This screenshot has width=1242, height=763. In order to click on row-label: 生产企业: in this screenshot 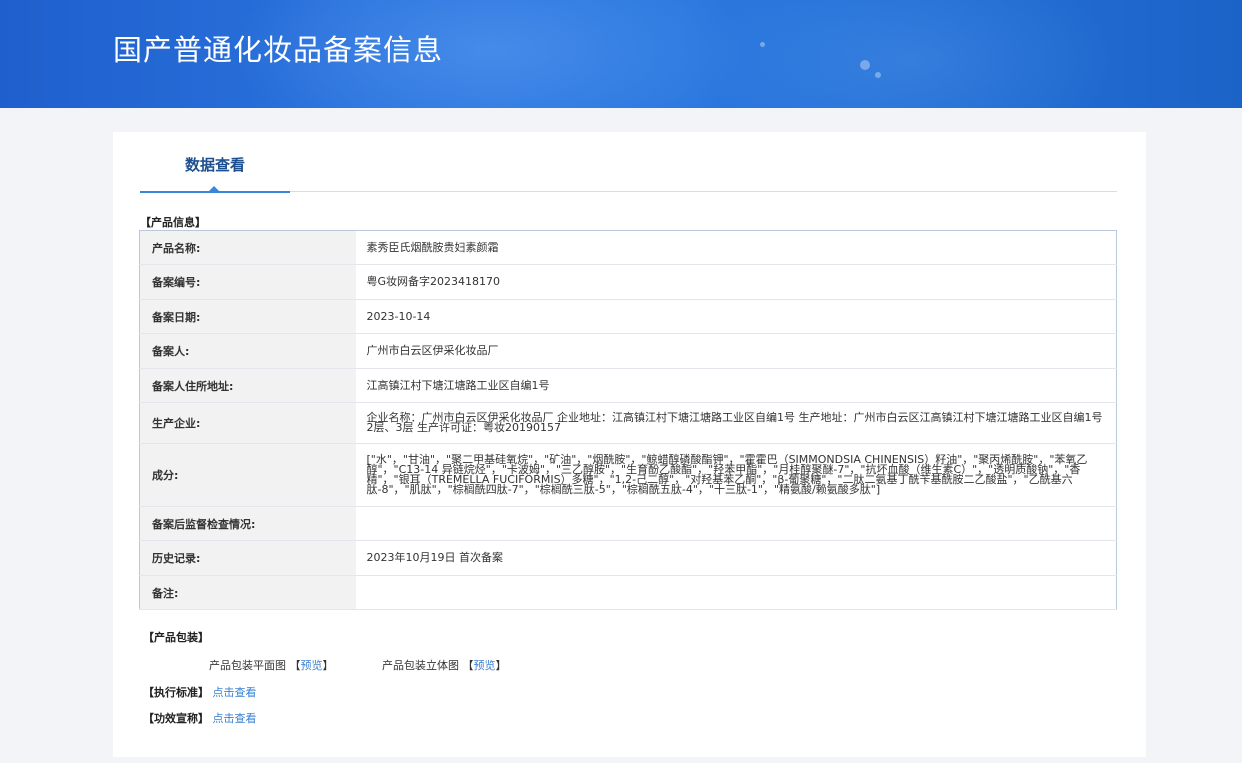, I will do `click(247, 423)`.